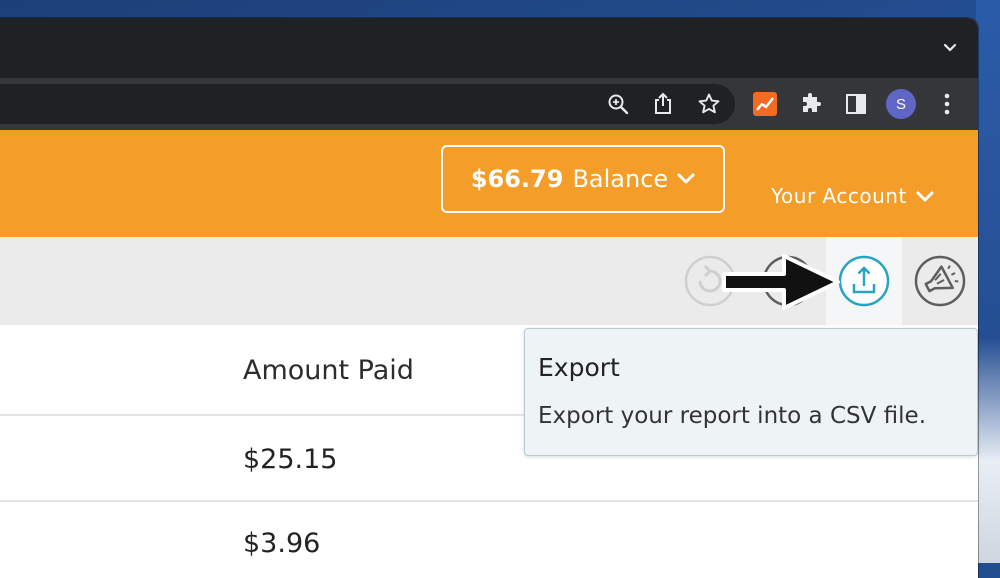  Describe the element at coordinates (489, 501) in the screenshot. I see `row-divider` at that location.